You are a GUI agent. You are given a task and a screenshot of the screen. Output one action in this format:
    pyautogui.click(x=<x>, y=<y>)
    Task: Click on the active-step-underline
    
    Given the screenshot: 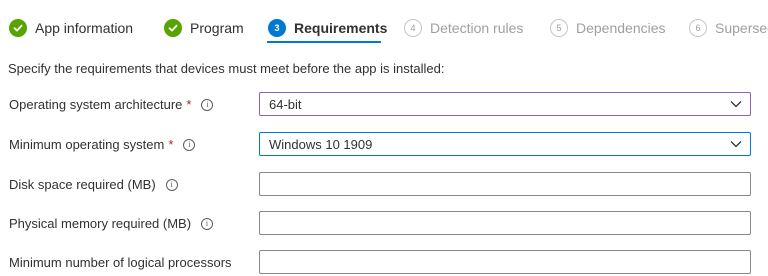 What is the action you would take?
    pyautogui.click(x=324, y=42)
    